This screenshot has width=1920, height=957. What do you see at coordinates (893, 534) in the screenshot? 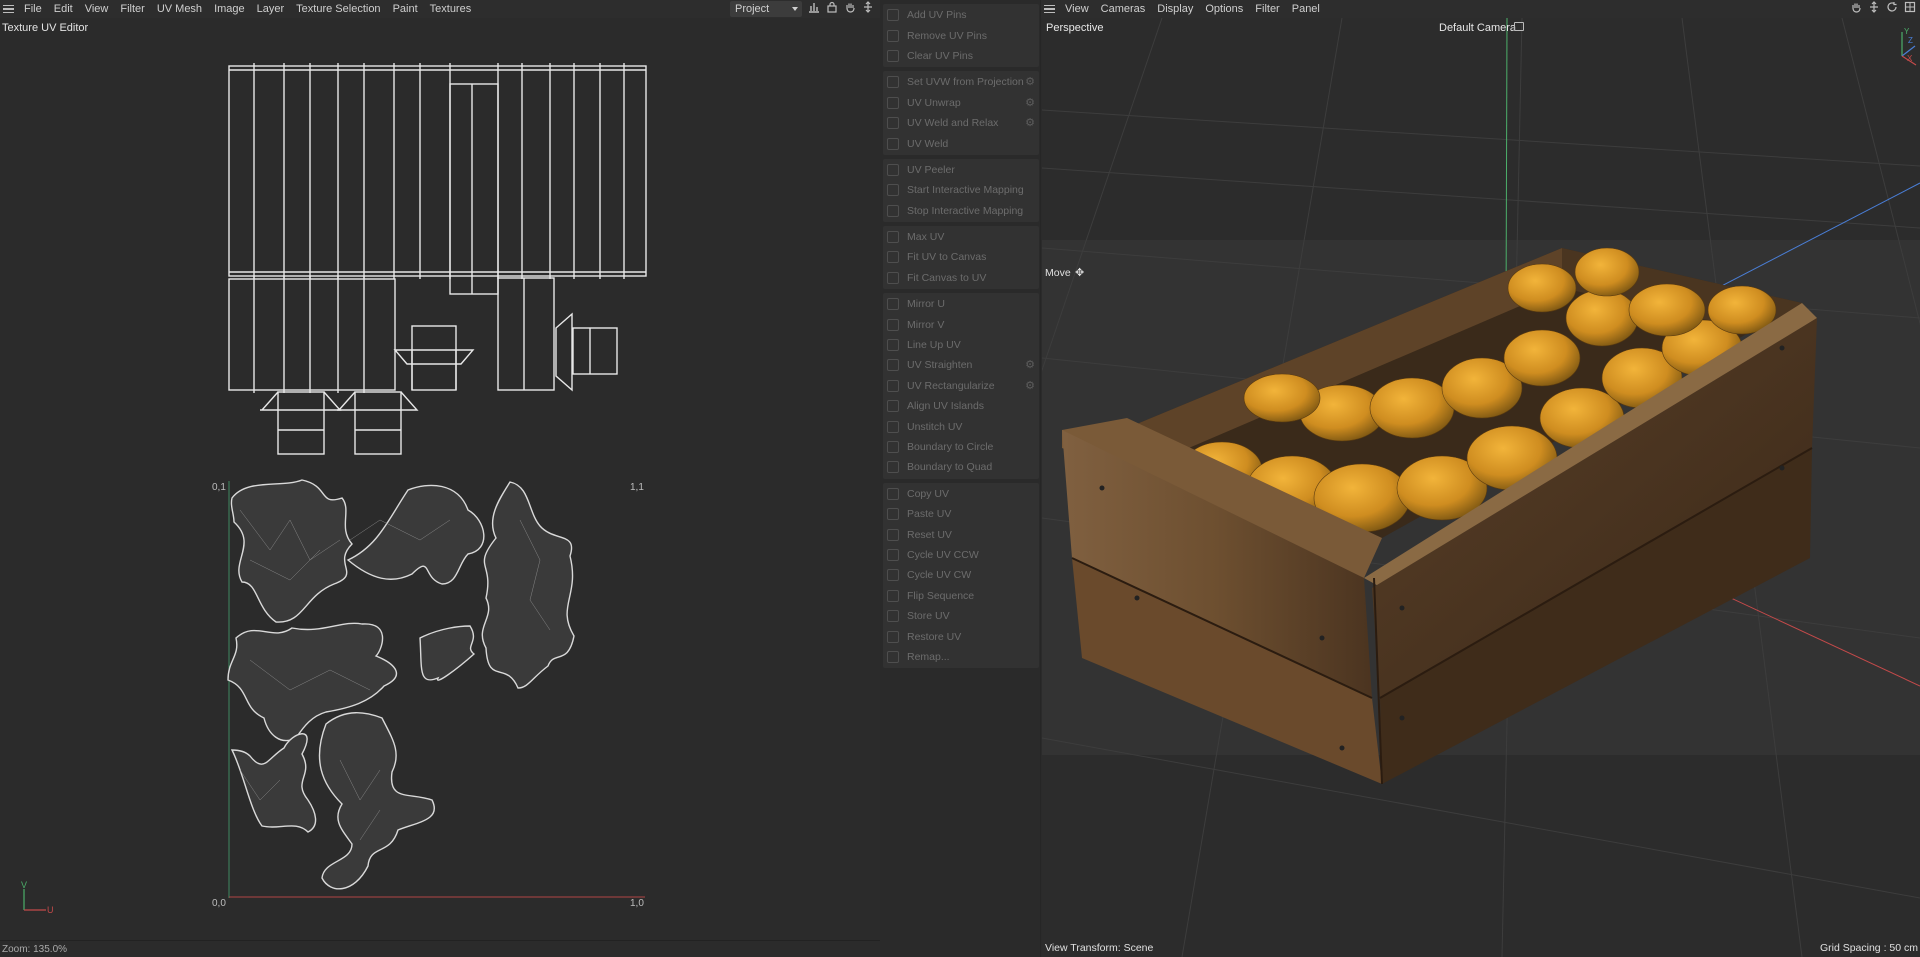
I see `reset-uv-icon` at bounding box center [893, 534].